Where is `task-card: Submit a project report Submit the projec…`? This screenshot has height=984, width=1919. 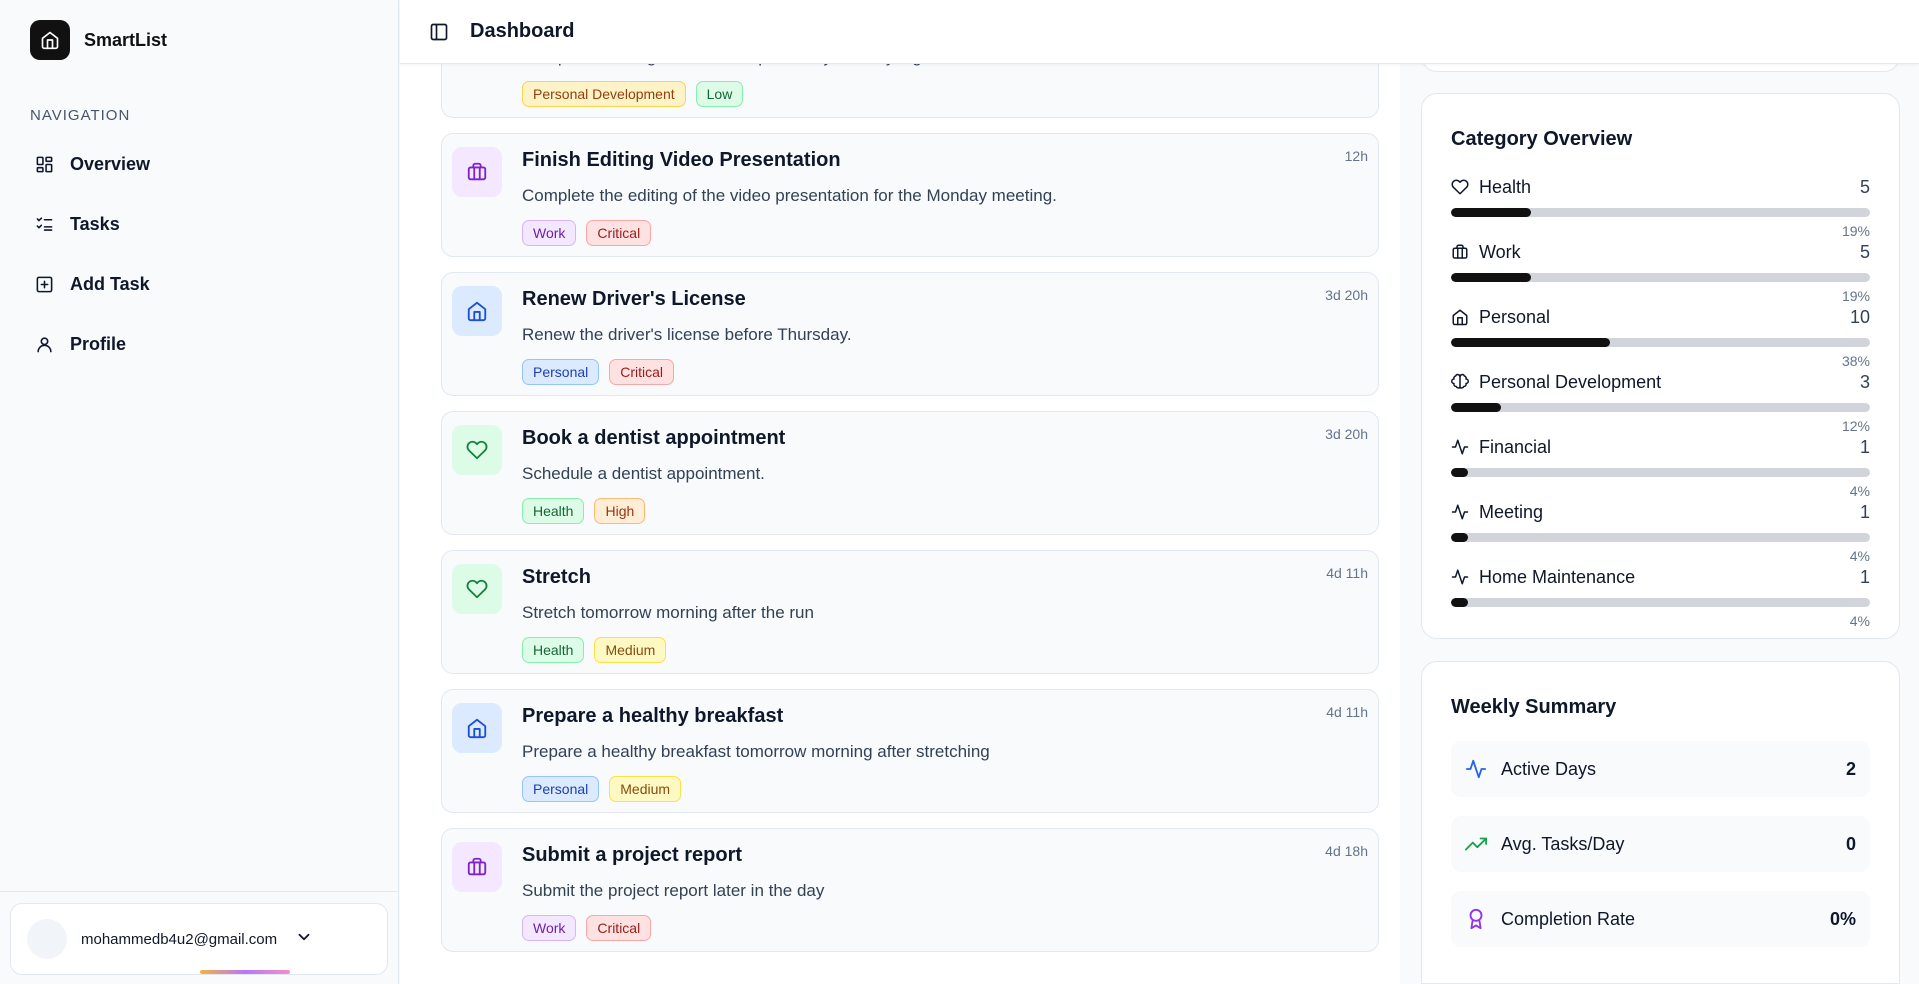
task-card: Submit a project report Submit the projec… is located at coordinates (910, 890).